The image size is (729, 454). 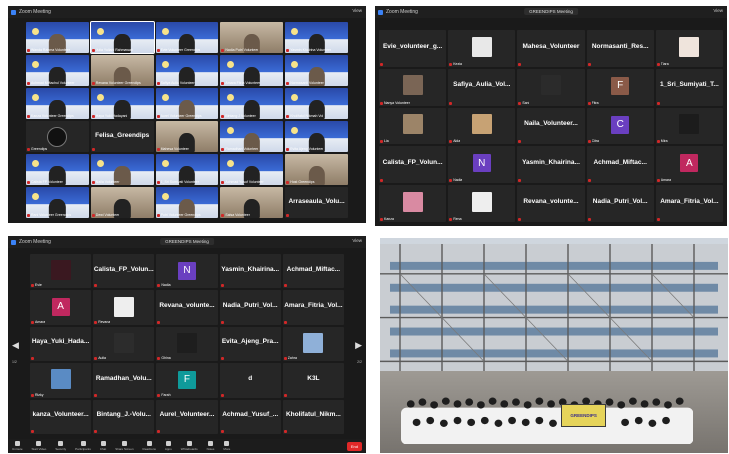 I want to click on participant-tile: Kezia, so click(x=482, y=48).